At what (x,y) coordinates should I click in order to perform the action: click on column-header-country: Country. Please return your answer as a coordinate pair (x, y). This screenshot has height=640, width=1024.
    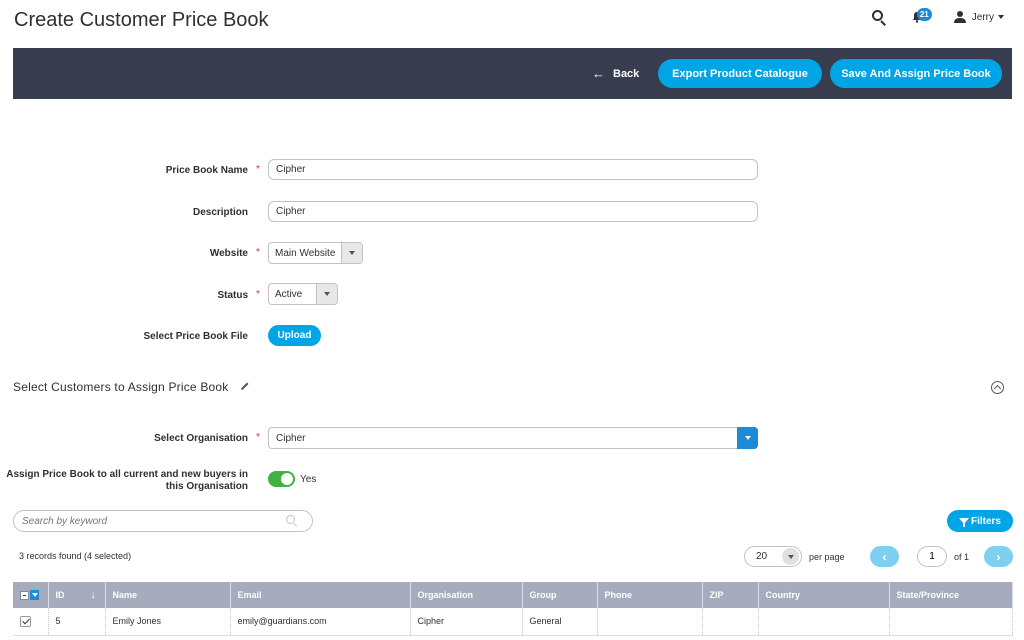
    Looking at the image, I should click on (824, 595).